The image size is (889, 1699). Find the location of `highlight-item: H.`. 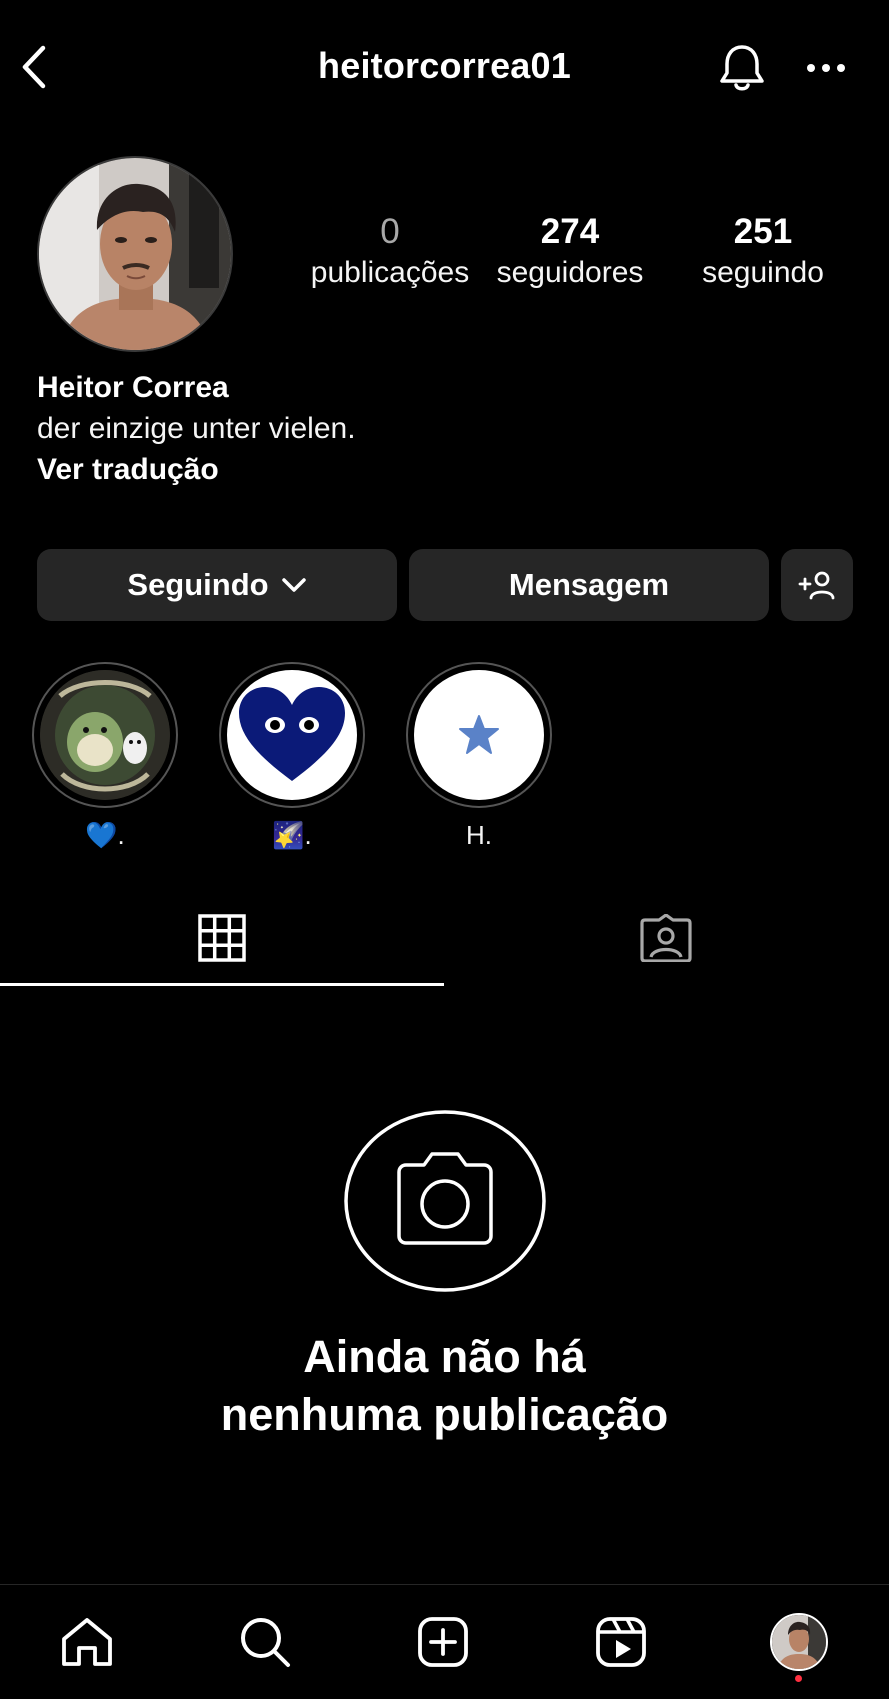

highlight-item: H. is located at coordinates (479, 756).